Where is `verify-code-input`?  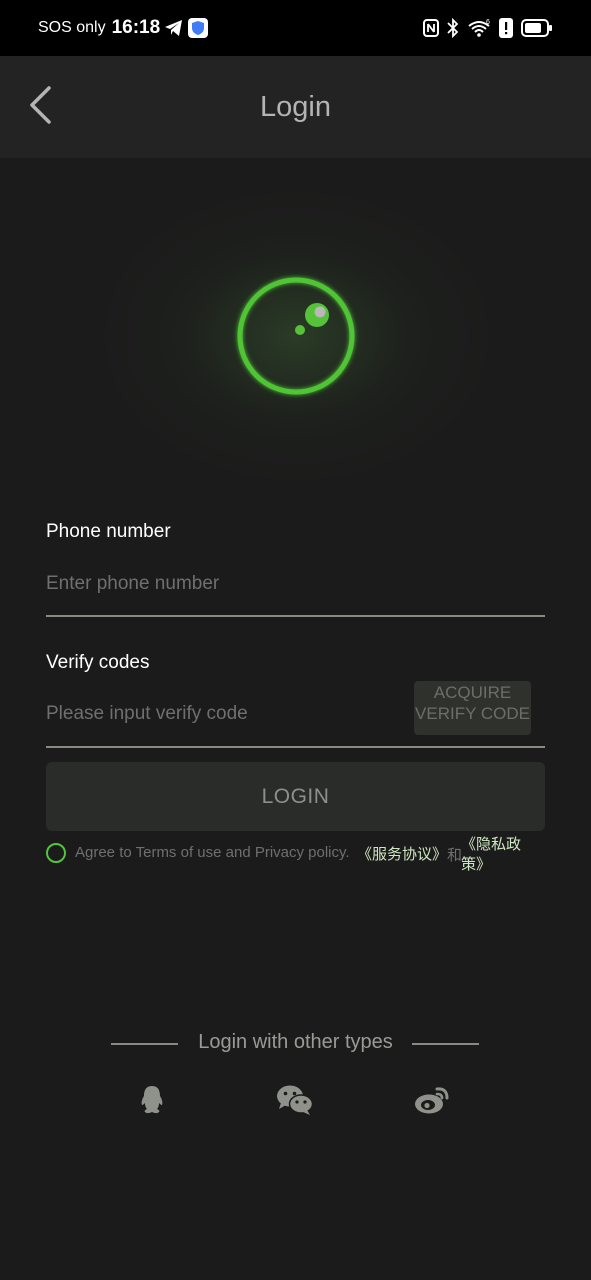
verify-code-input is located at coordinates (226, 714).